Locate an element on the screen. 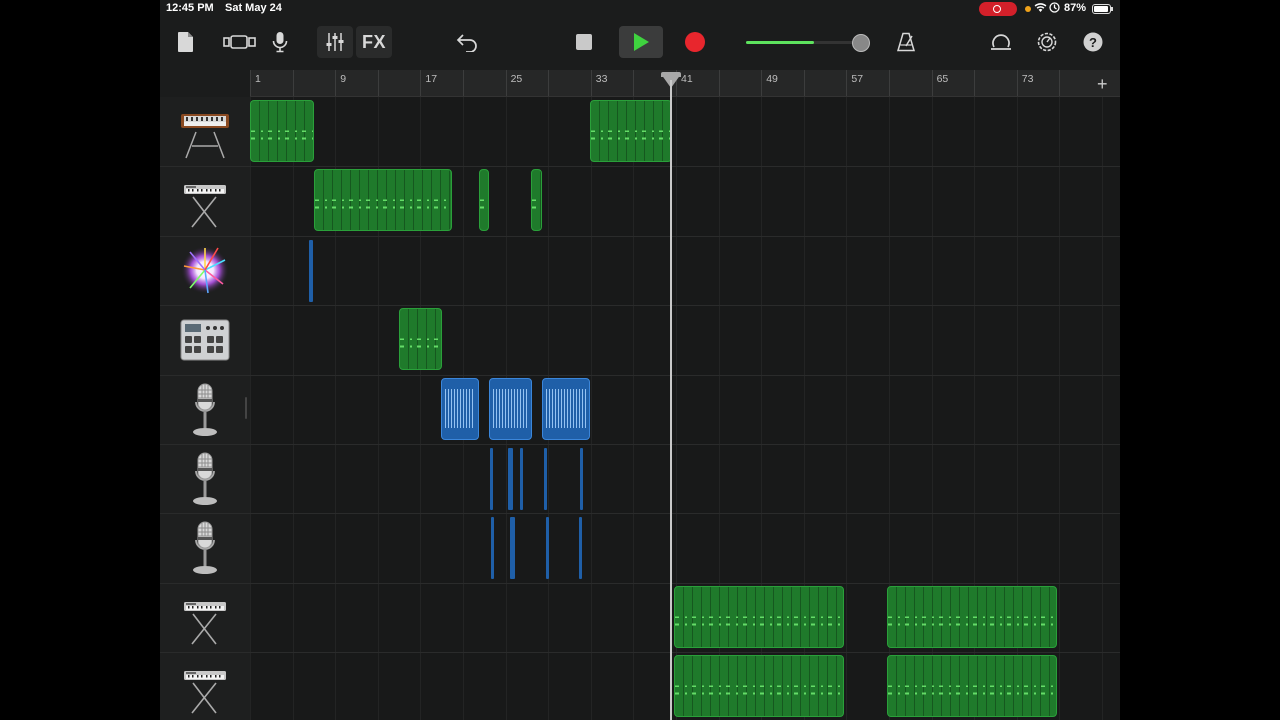  bar-ruler: 1 9 17 25 33 41 49 57 65 73 is located at coordinates (685, 83).